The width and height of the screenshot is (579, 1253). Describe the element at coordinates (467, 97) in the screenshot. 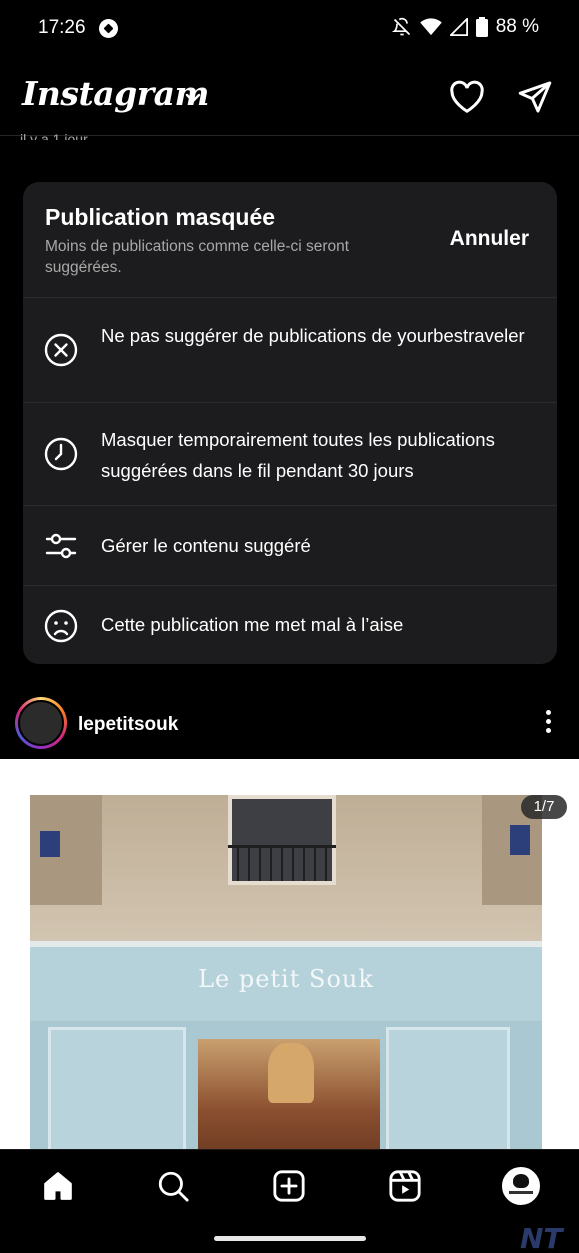

I see `heart-icon` at that location.